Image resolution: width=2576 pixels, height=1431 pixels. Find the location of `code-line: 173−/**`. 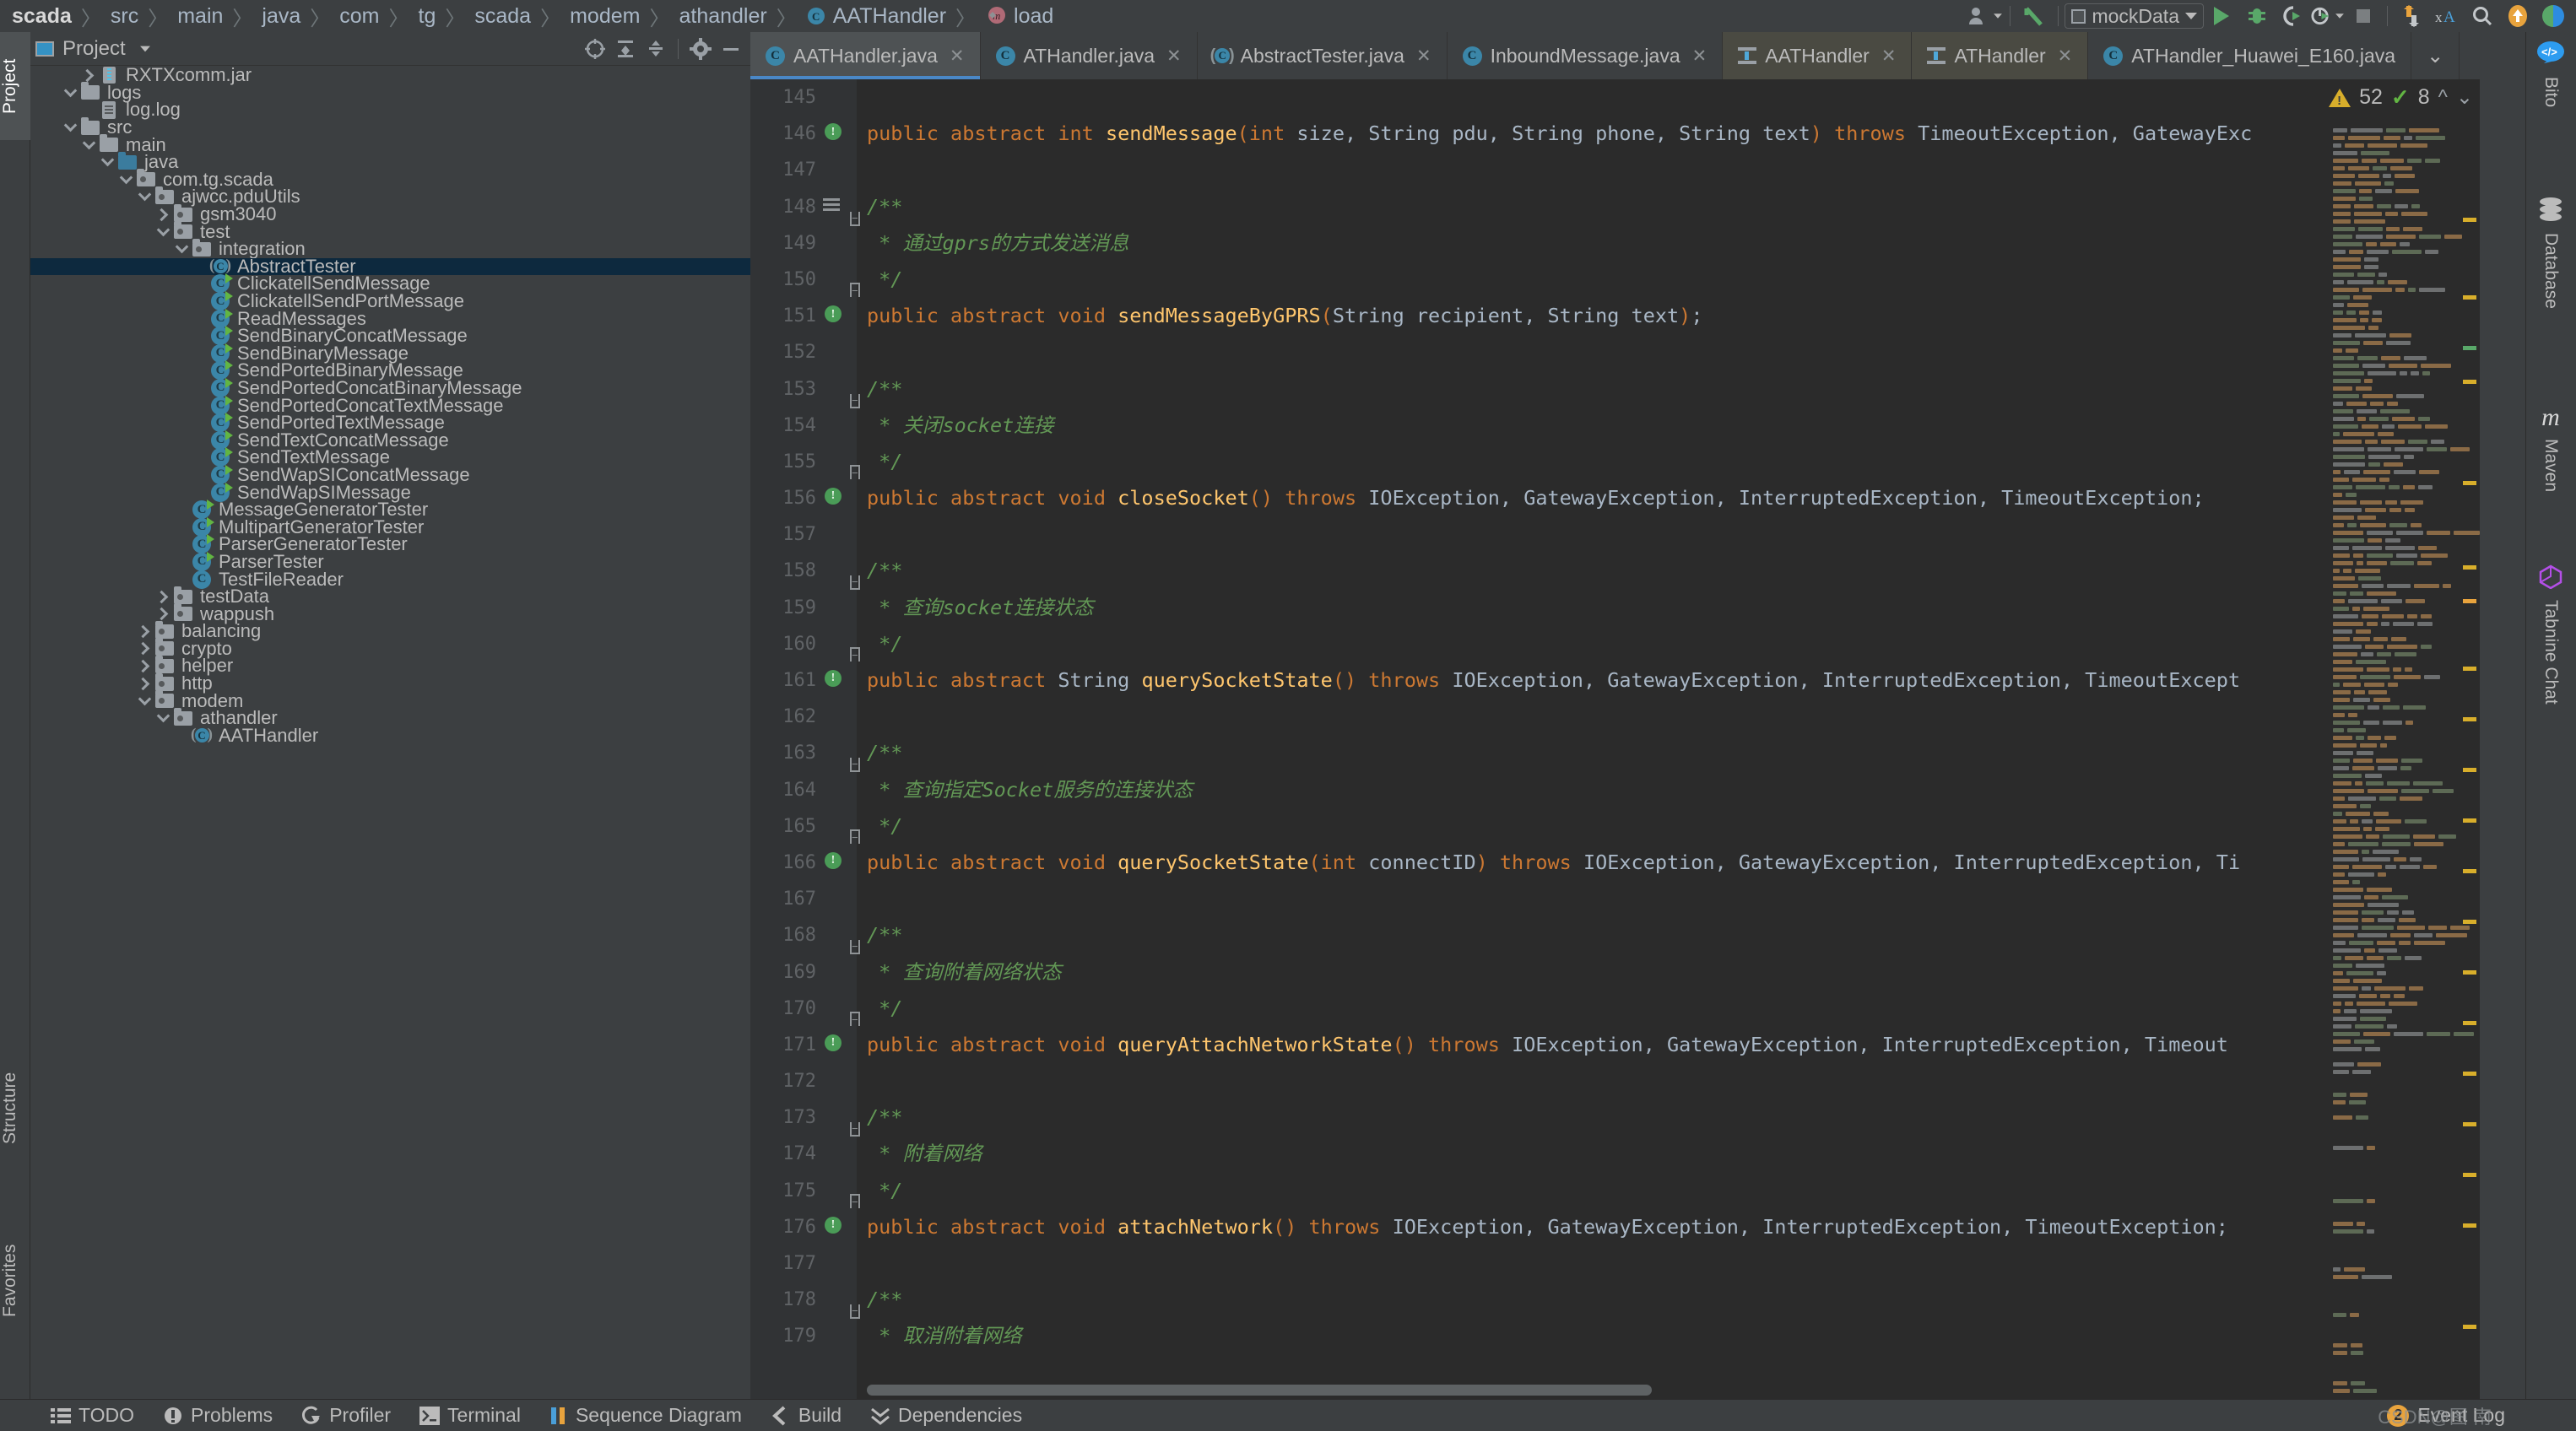

code-line: 173−/** is located at coordinates (1615, 1118).